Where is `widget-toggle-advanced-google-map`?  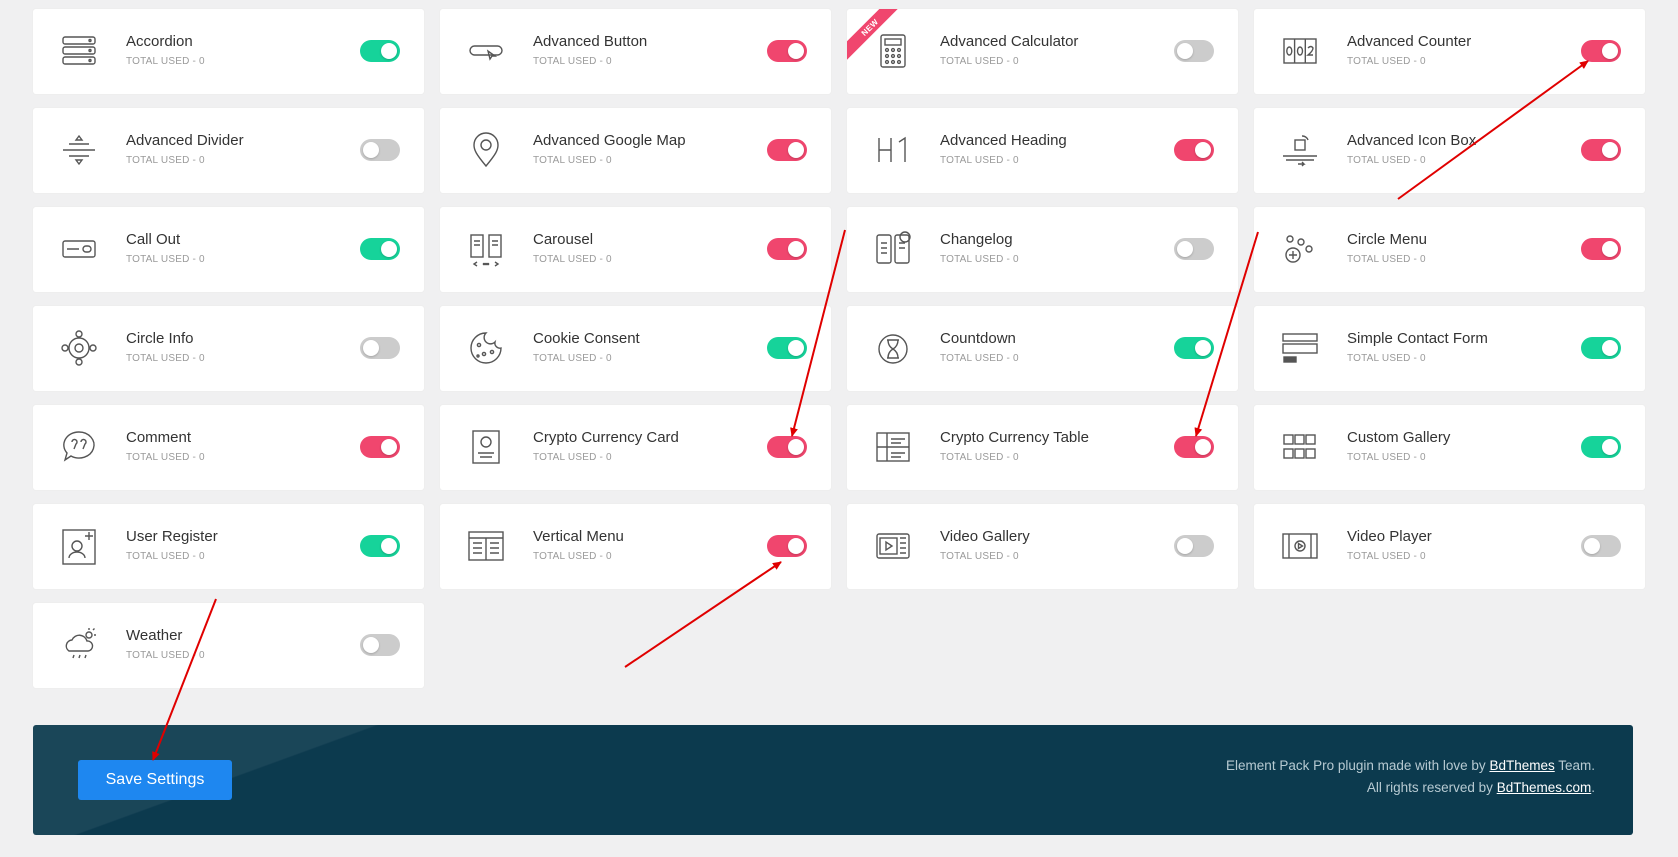
widget-toggle-advanced-google-map is located at coordinates (787, 150).